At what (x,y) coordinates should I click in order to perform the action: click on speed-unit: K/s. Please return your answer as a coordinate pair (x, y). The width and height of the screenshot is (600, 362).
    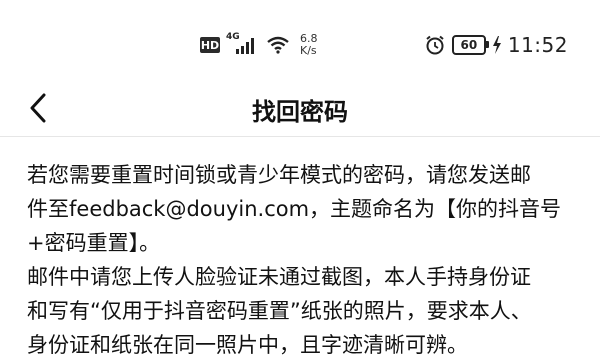
    Looking at the image, I should click on (308, 50).